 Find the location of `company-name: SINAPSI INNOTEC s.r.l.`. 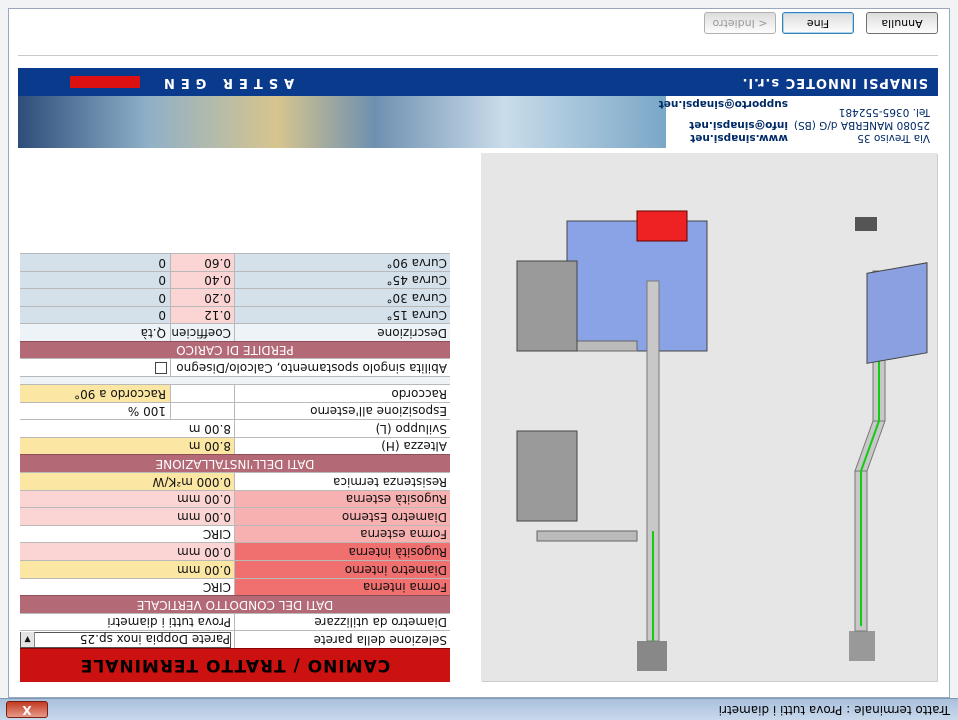

company-name: SINAPSI INNOTEC s.r.l. is located at coordinates (834, 82).